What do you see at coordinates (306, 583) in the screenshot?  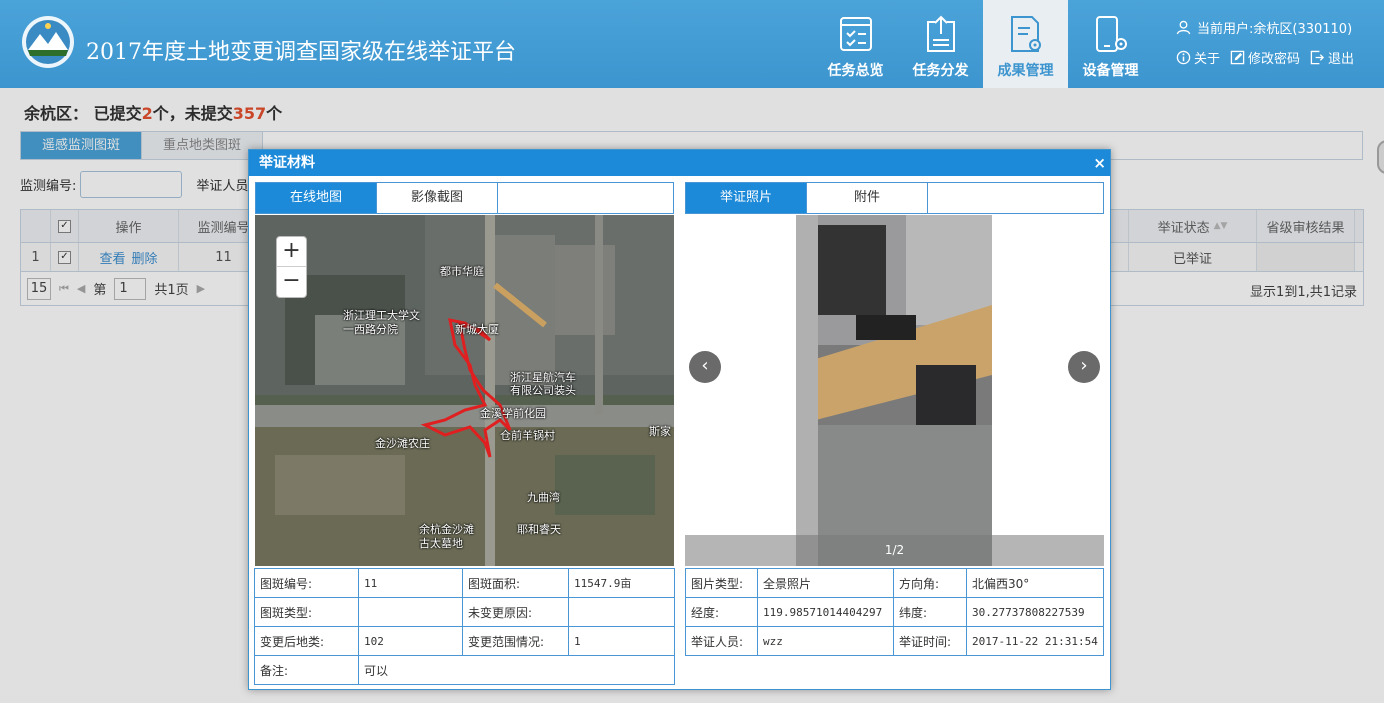 I see `patch-no-label: 图斑编号:` at bounding box center [306, 583].